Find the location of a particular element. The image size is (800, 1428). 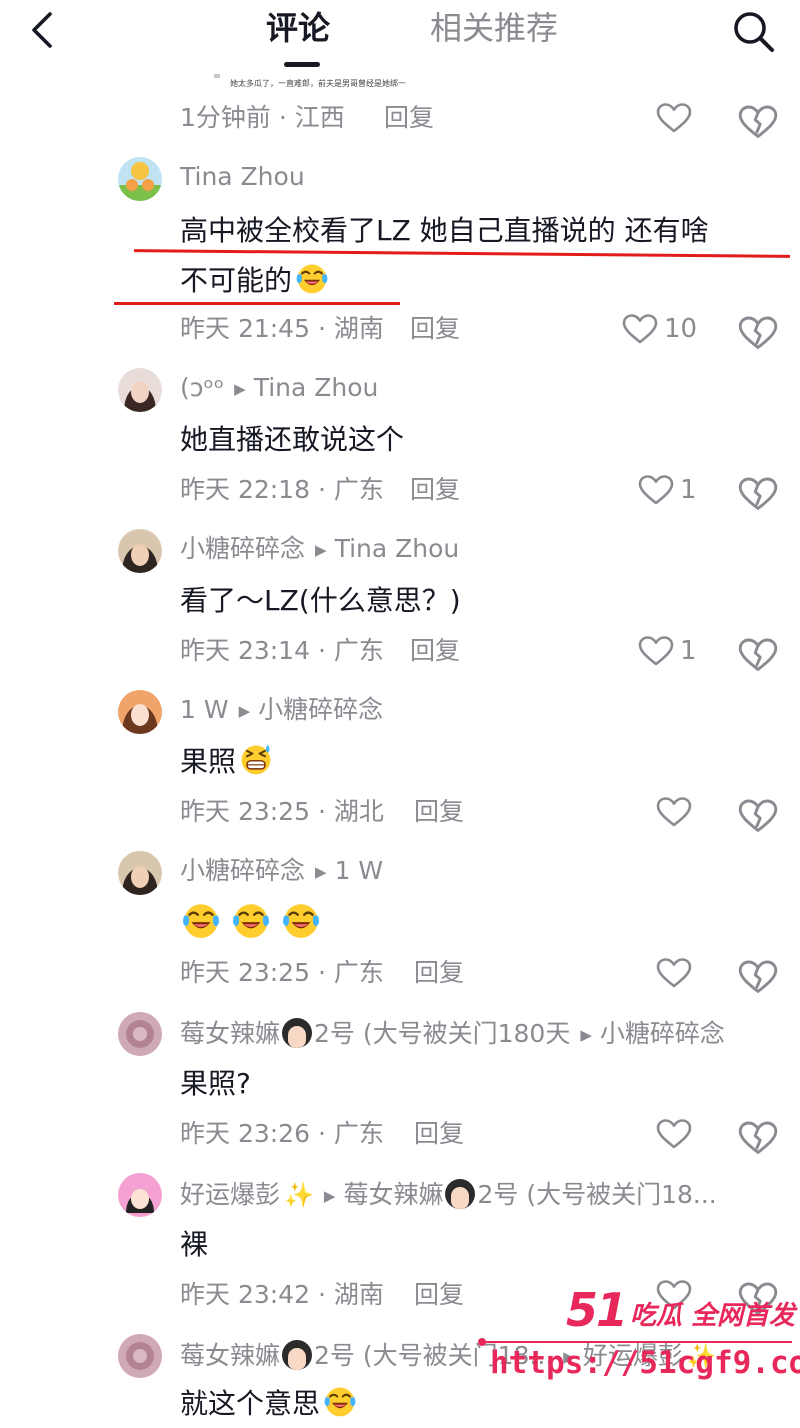

comment-username: Tina Zhou is located at coordinates (242, 177).